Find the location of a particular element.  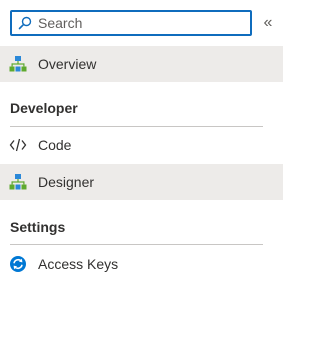

sidebar-item-access-keys: Access Keys is located at coordinates (141, 264).